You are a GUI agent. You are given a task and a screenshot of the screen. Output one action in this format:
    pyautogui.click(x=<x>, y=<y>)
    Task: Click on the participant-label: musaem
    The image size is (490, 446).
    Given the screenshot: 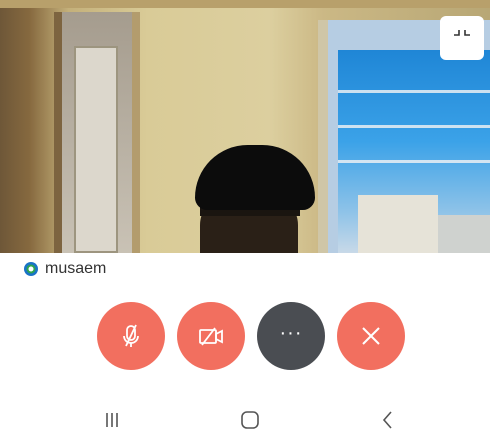 What is the action you would take?
    pyautogui.click(x=64, y=269)
    